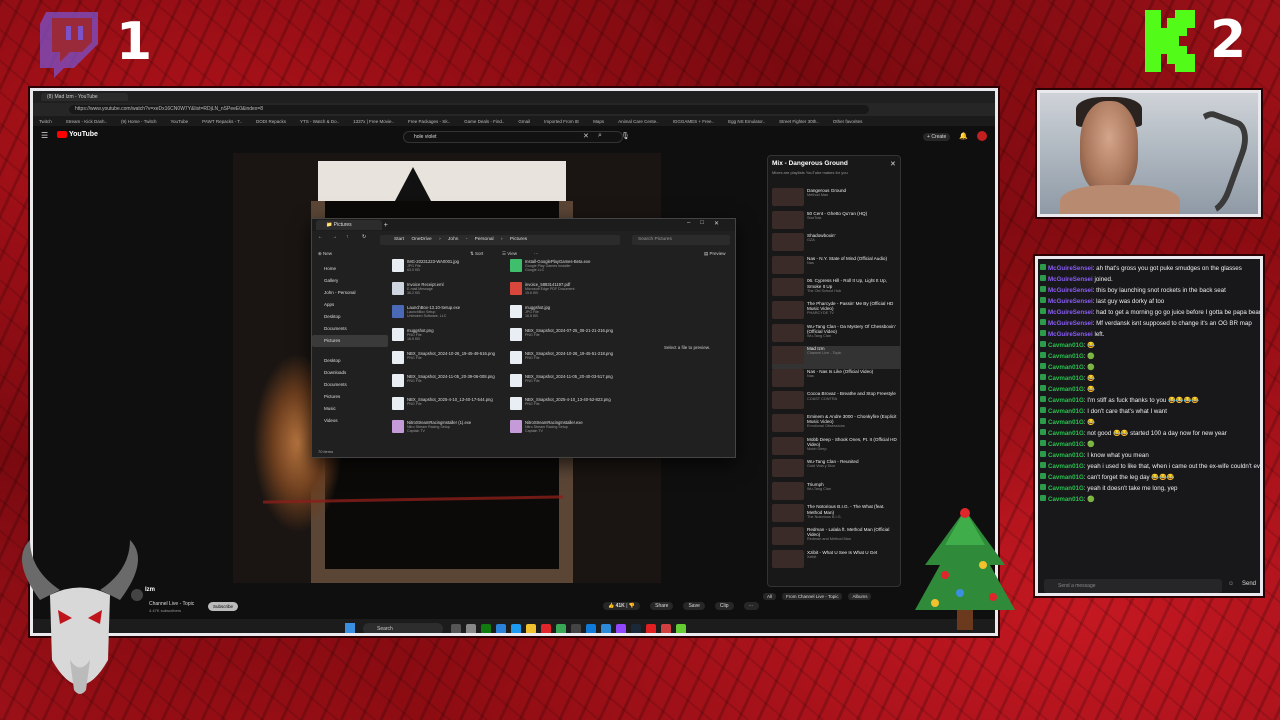 This screenshot has height=720, width=1280. Describe the element at coordinates (638, 121) in the screenshot. I see `bookmark-item: Animal Care Cente..` at that location.